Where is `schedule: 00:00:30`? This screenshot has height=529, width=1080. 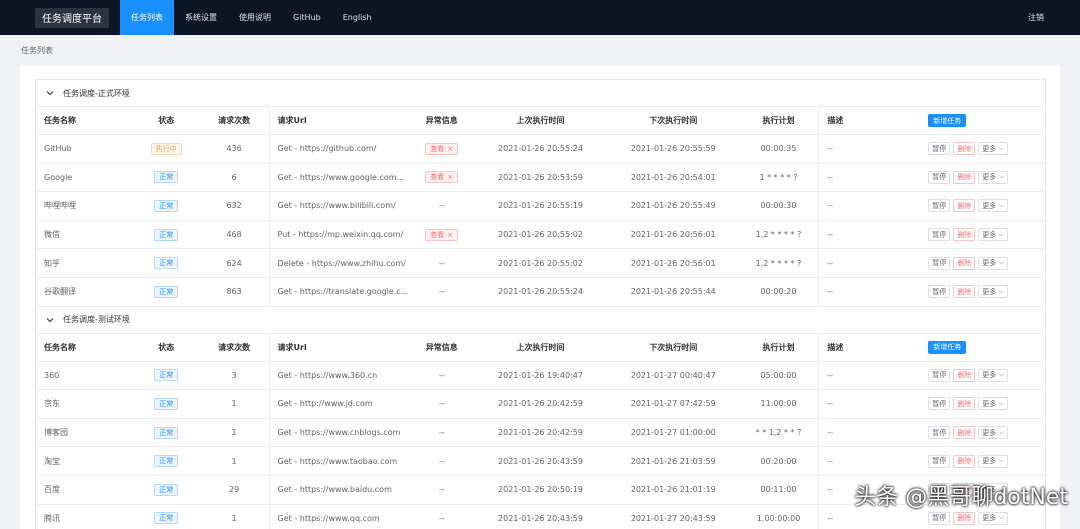 schedule: 00:00:30 is located at coordinates (778, 206).